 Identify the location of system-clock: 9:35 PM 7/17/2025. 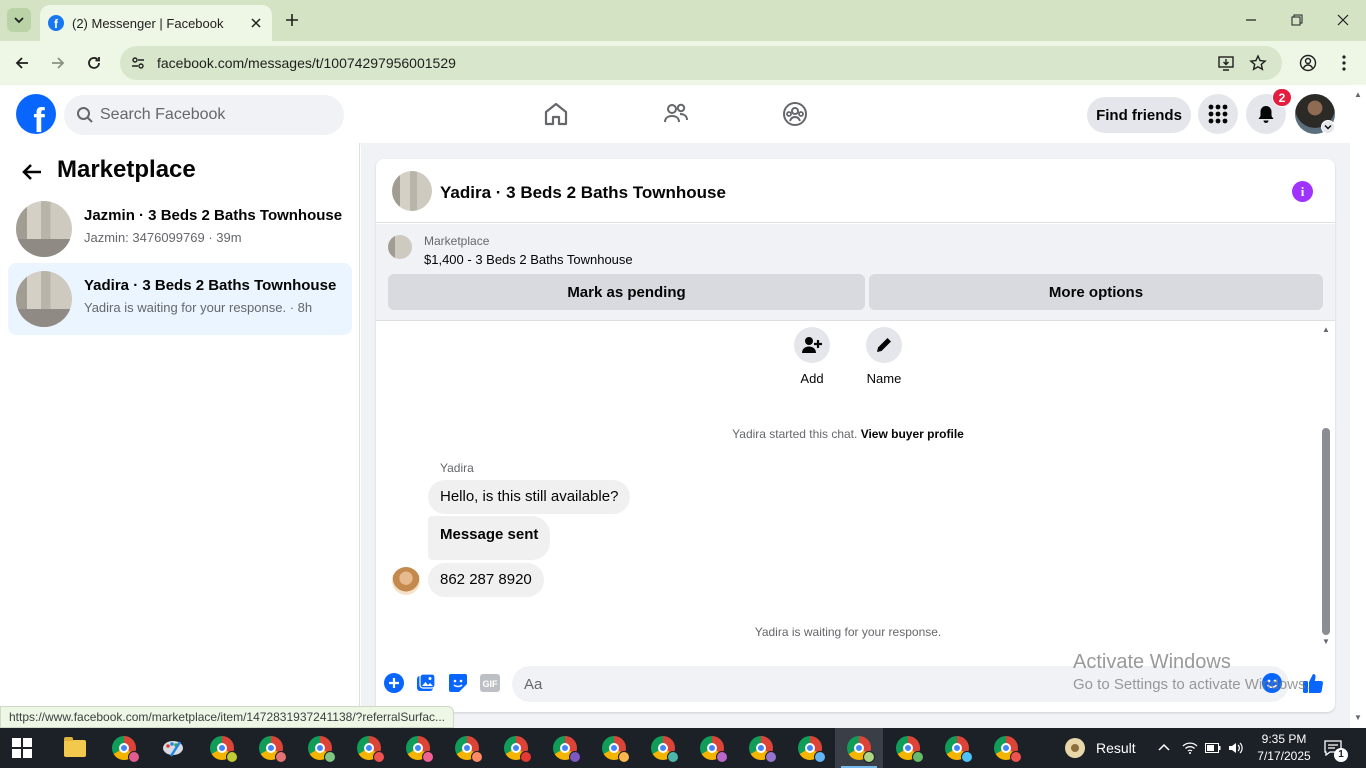
(1284, 748).